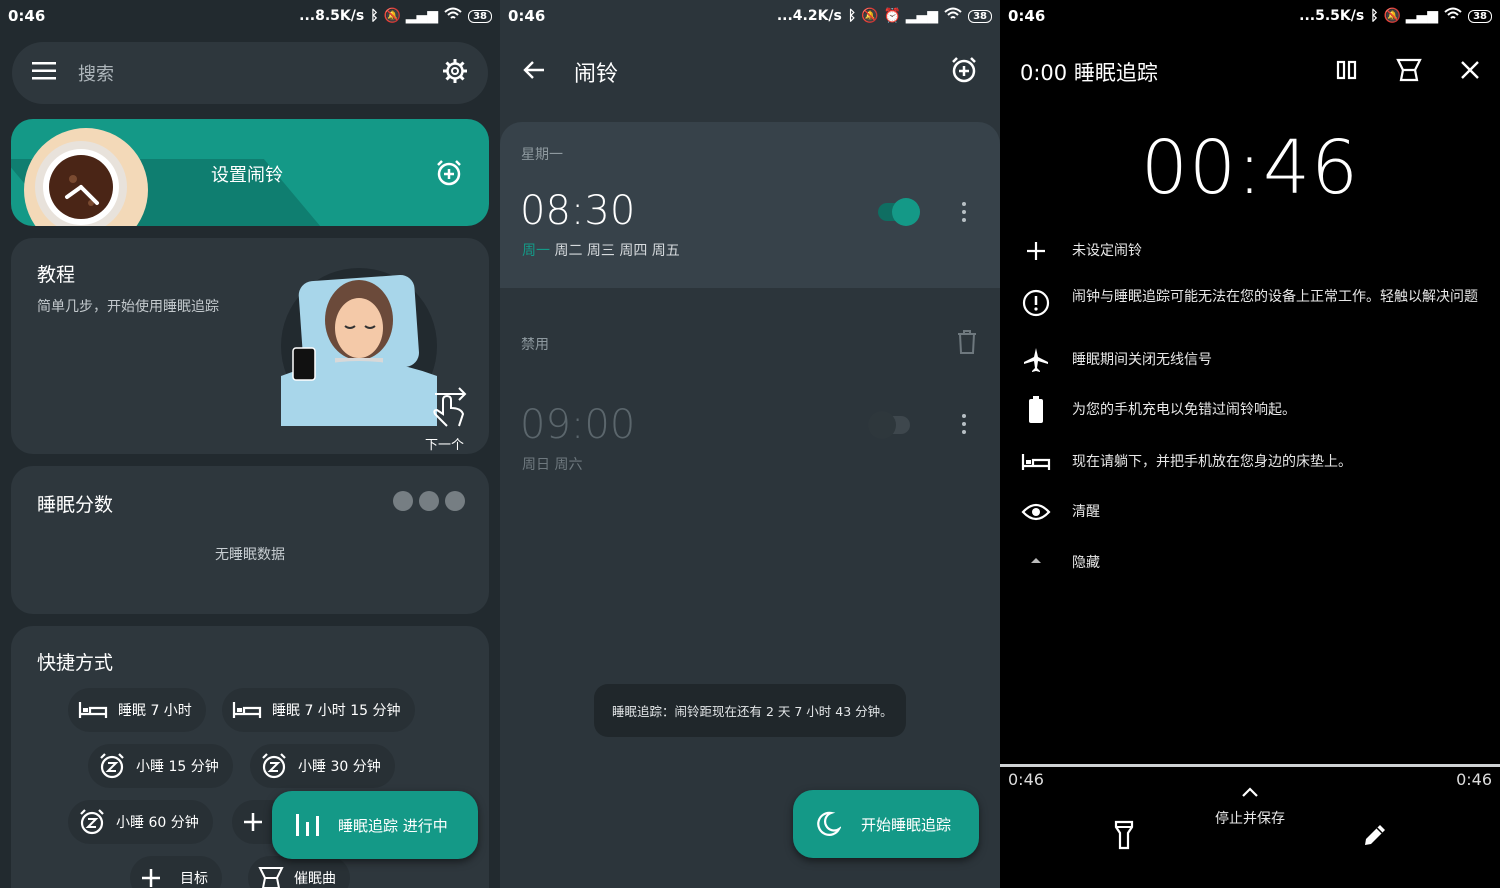 This screenshot has height=888, width=1500. What do you see at coordinates (75, 663) in the screenshot?
I see `shortcuts-title: 快捷方式` at bounding box center [75, 663].